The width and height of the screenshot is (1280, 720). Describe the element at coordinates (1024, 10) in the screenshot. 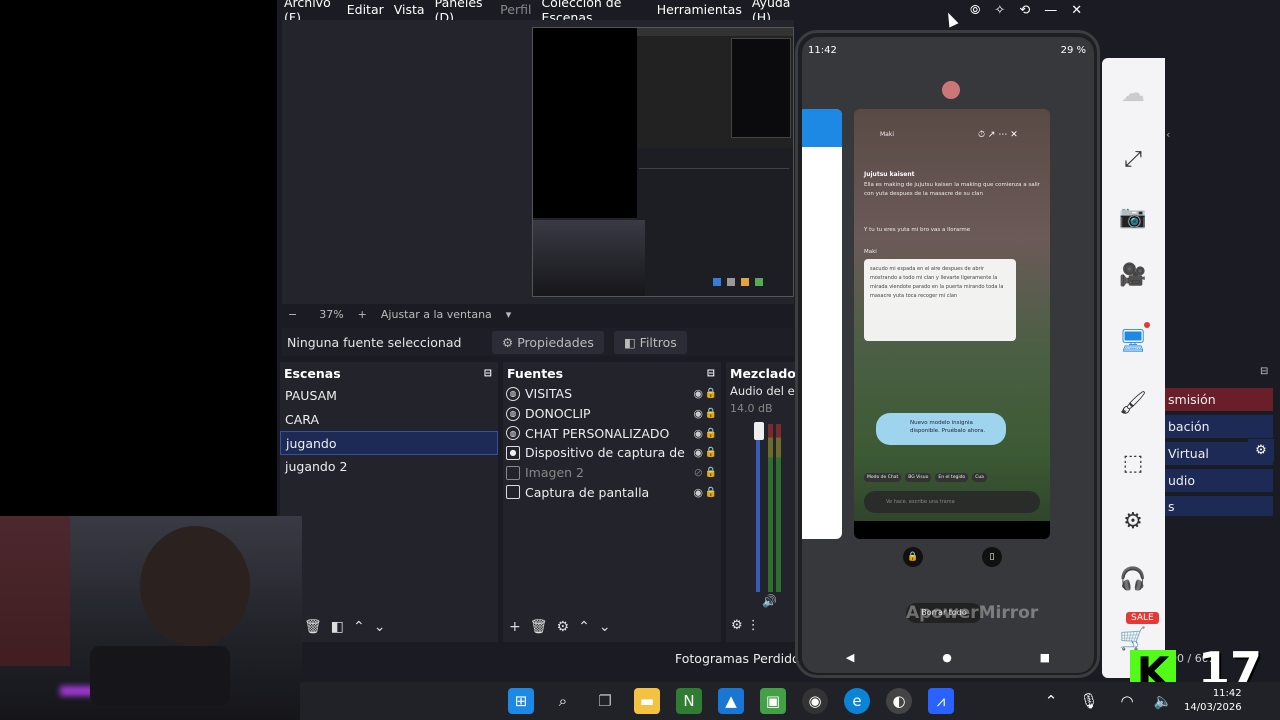

I see `restore-icon: ⟲` at that location.